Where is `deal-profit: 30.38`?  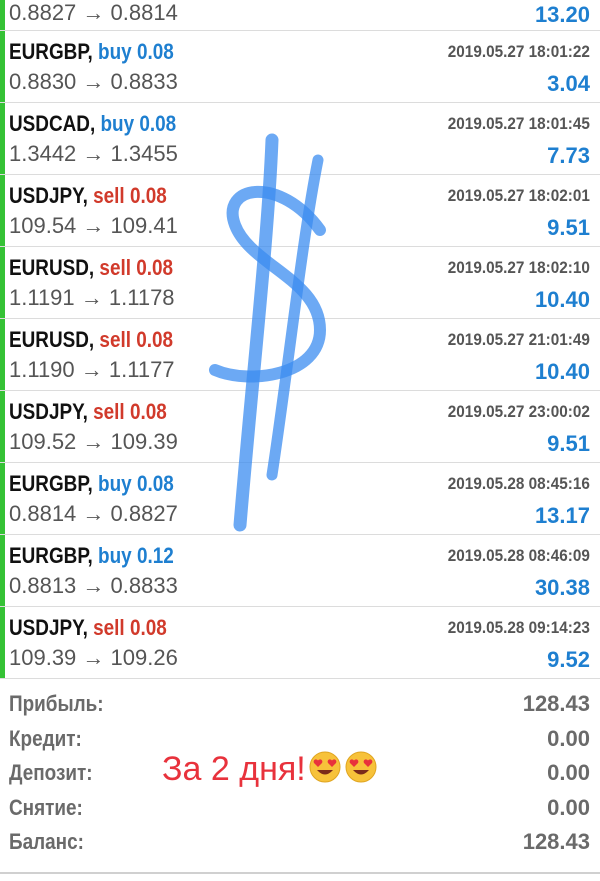 deal-profit: 30.38 is located at coordinates (562, 587).